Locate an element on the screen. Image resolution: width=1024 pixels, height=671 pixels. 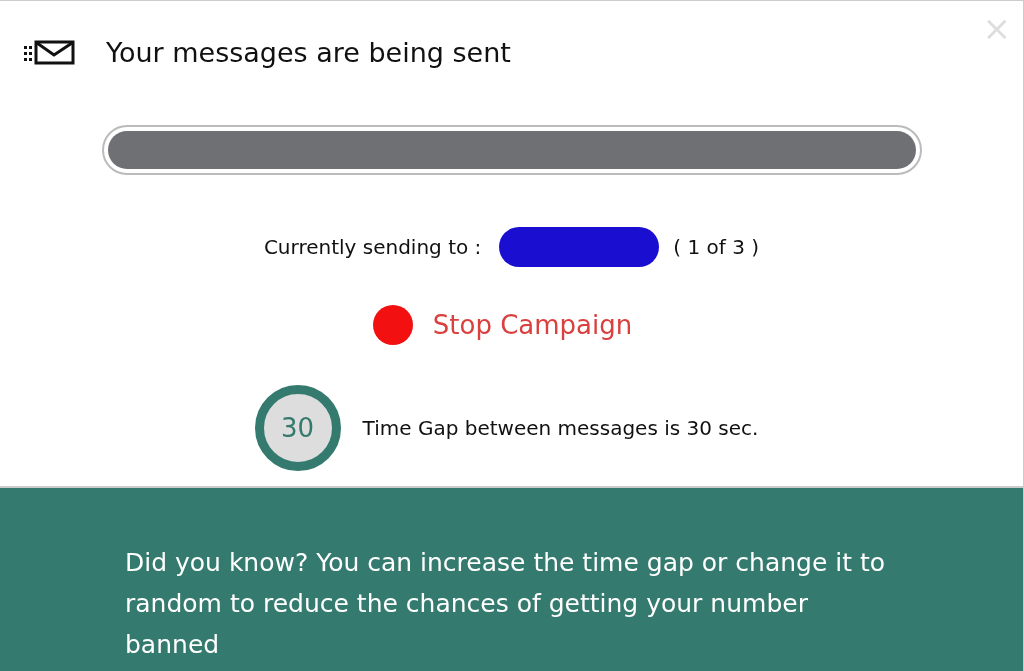
tip-text: Did you know? You can increase the time gap or change it to random to reduce the chances of getting your number banned is located at coordinates (506, 604).